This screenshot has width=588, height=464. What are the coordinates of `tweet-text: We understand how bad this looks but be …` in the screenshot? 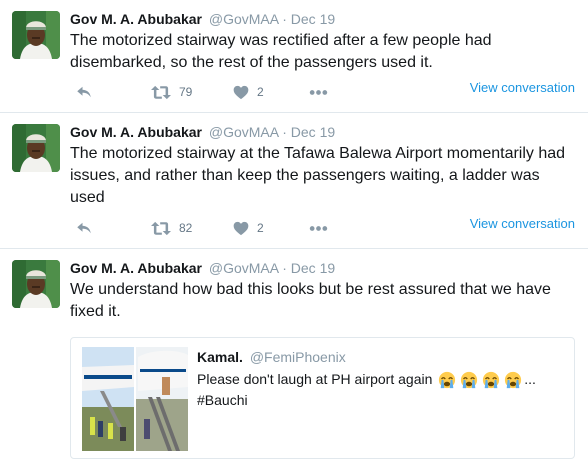 It's located at (310, 300).